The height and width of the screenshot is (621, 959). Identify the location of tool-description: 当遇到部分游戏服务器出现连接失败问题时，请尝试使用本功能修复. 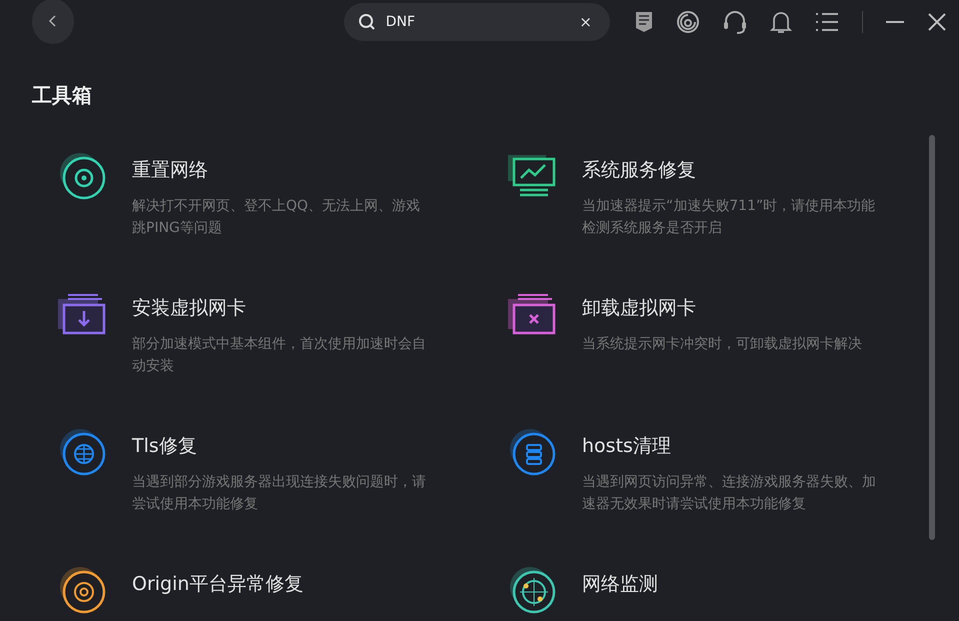
(279, 493).